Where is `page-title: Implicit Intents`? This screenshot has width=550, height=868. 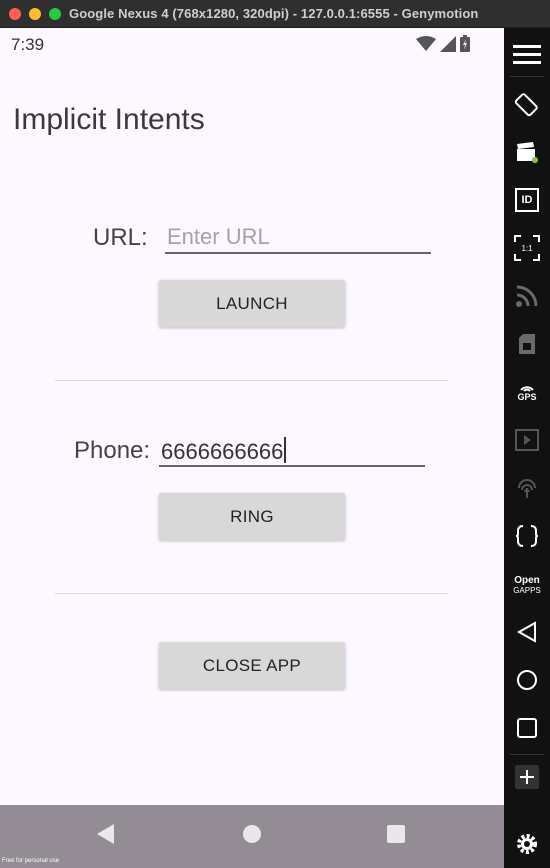
page-title: Implicit Intents is located at coordinates (109, 119).